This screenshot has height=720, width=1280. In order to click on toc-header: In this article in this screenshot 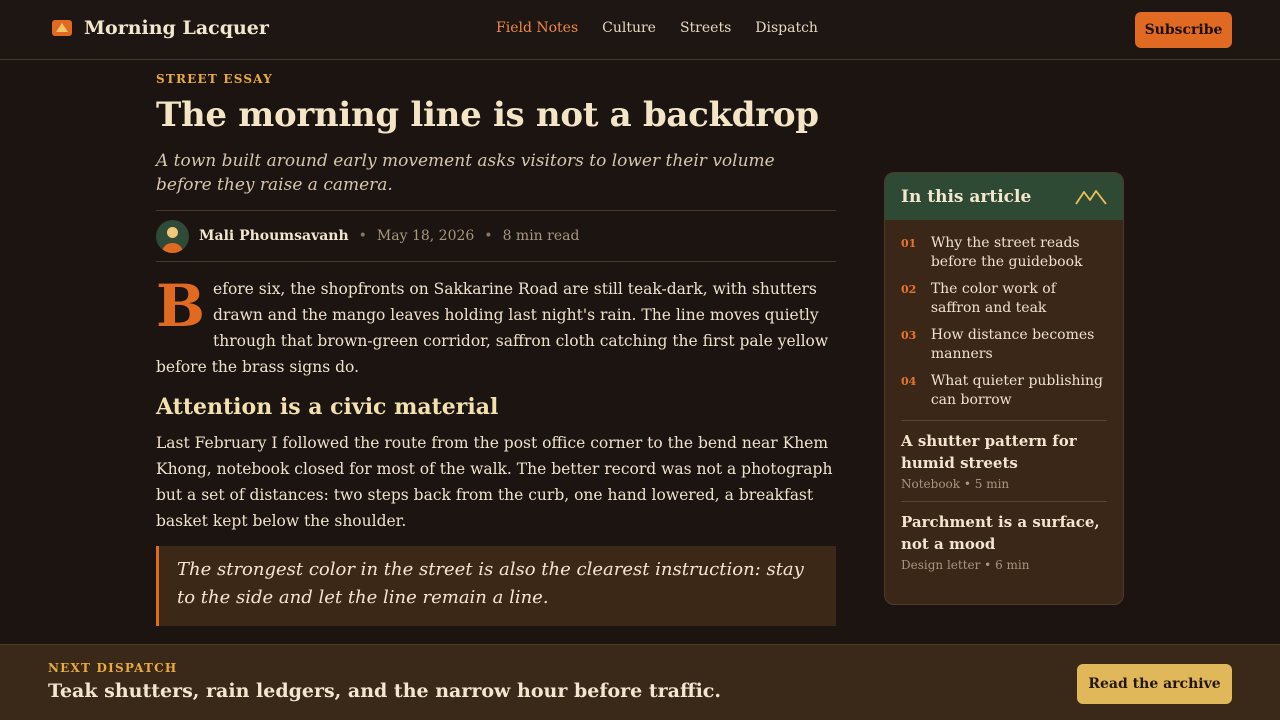, I will do `click(1004, 196)`.